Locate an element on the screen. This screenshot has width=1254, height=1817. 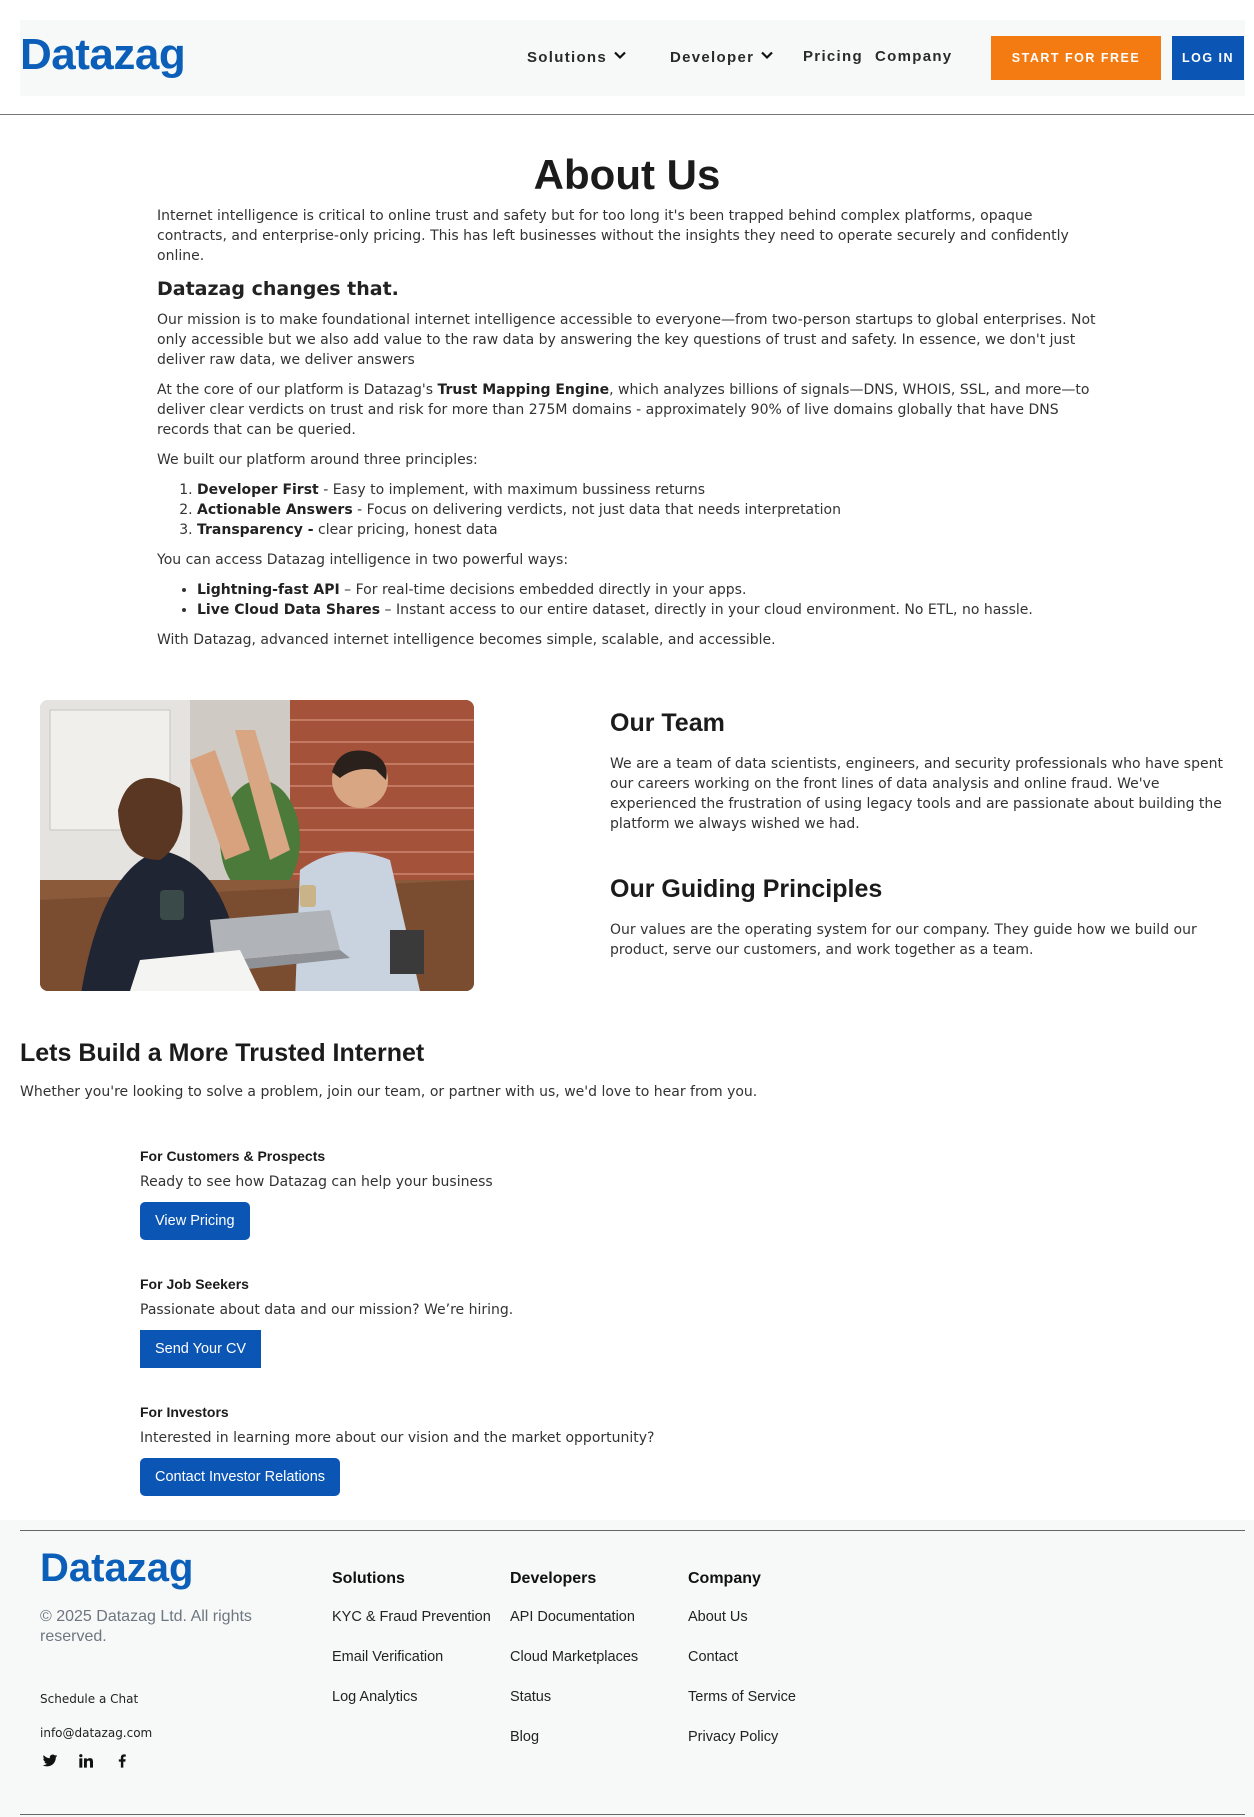
nav-developer-label: Developer is located at coordinates (712, 57).